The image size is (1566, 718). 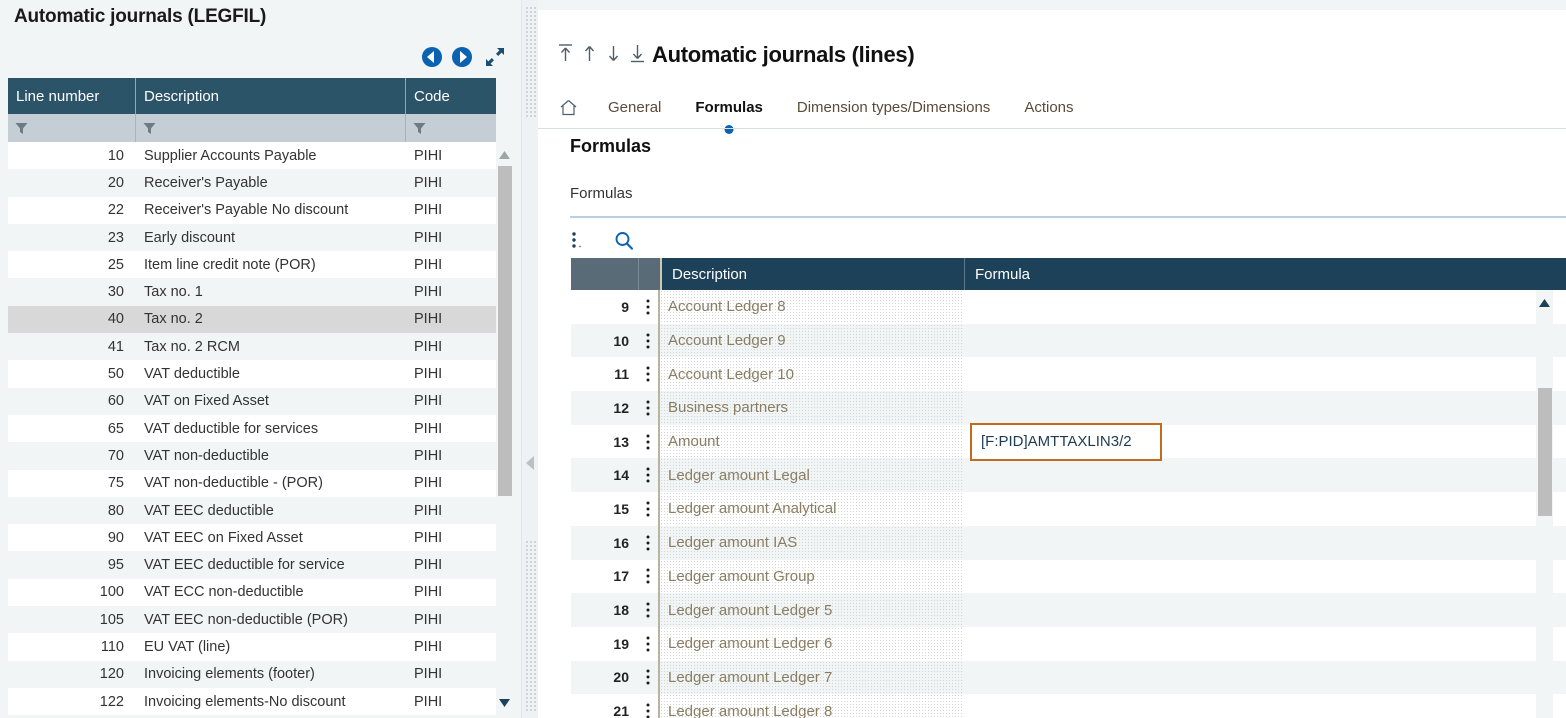 I want to click on table-row: 90 VAT EEC on Fixed Asset PIHI, so click(x=252, y=538).